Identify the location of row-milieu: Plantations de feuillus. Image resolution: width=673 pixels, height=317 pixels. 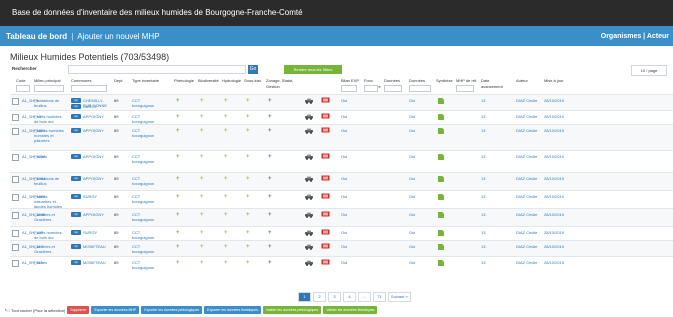
(49, 181).